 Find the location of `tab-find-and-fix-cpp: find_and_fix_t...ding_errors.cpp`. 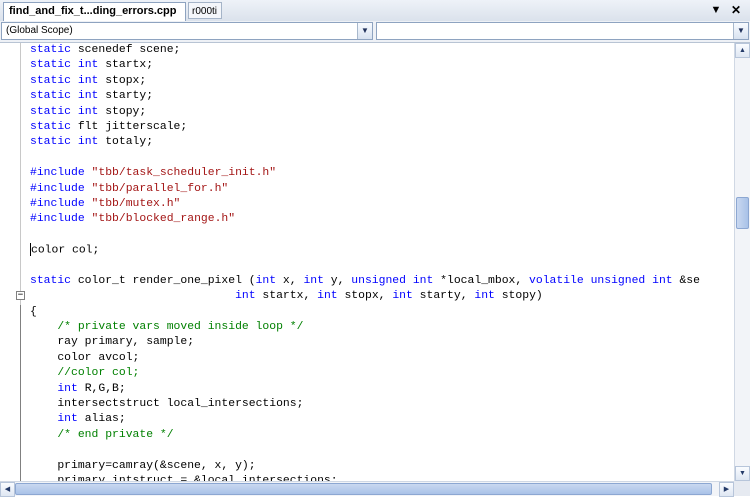

tab-find-and-fix-cpp: find_and_fix_t...ding_errors.cpp is located at coordinates (94, 11).